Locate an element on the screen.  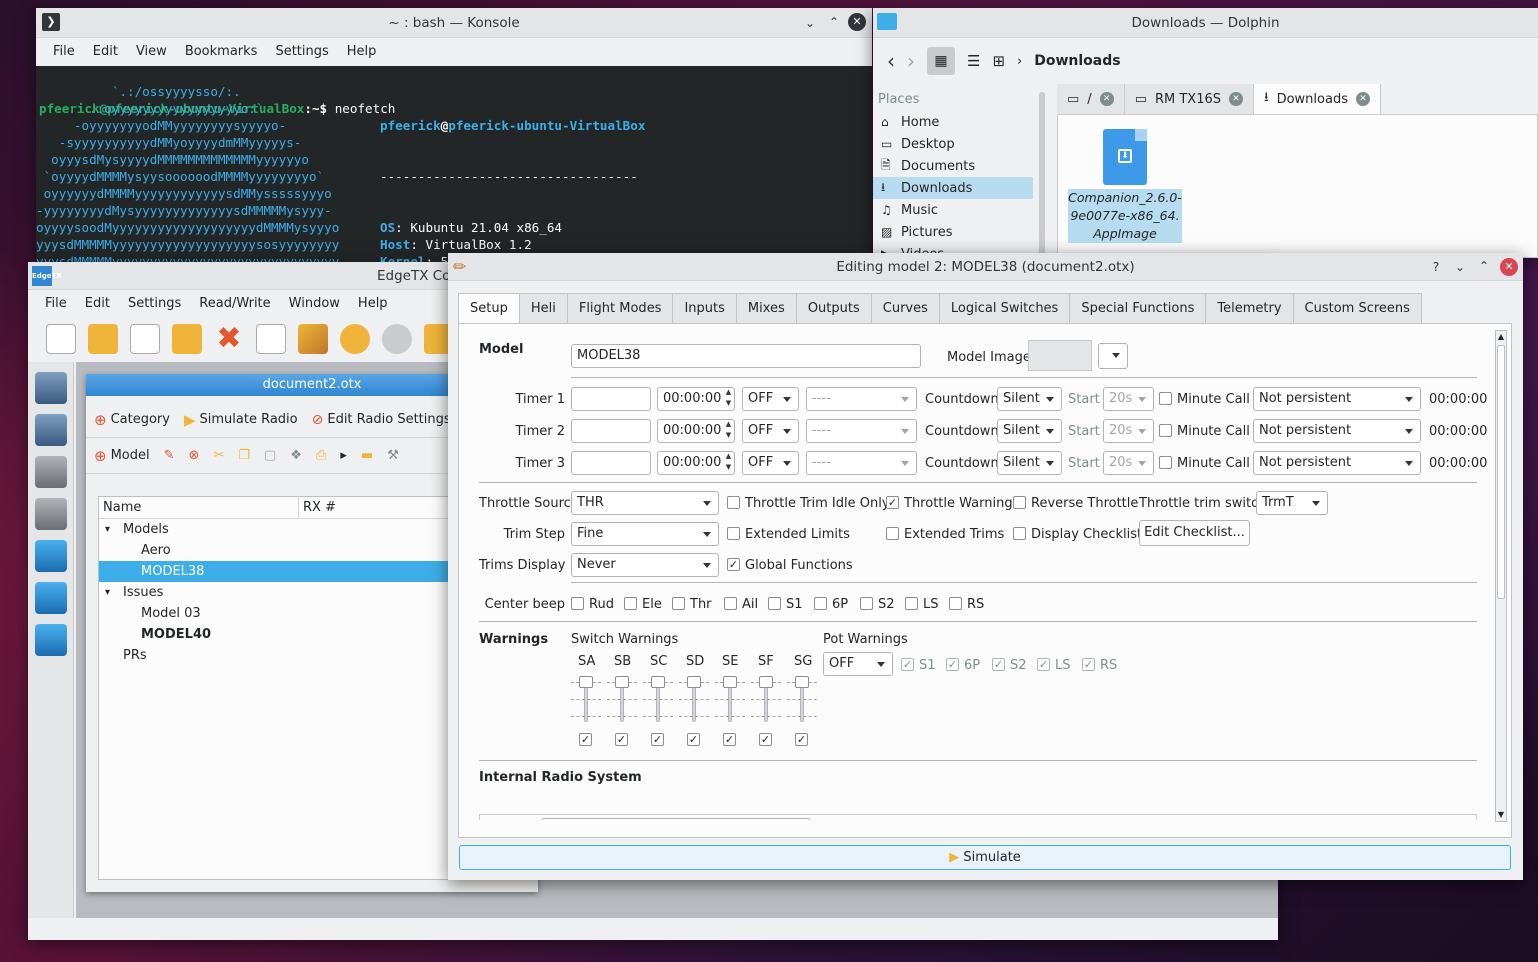
split-view-icon: ⊞ is located at coordinates (998, 61).